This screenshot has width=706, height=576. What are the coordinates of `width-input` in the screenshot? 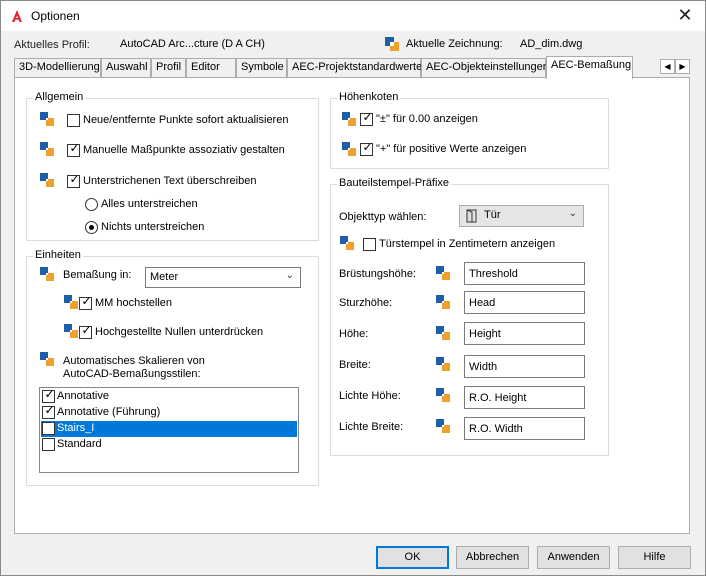 It's located at (524, 366).